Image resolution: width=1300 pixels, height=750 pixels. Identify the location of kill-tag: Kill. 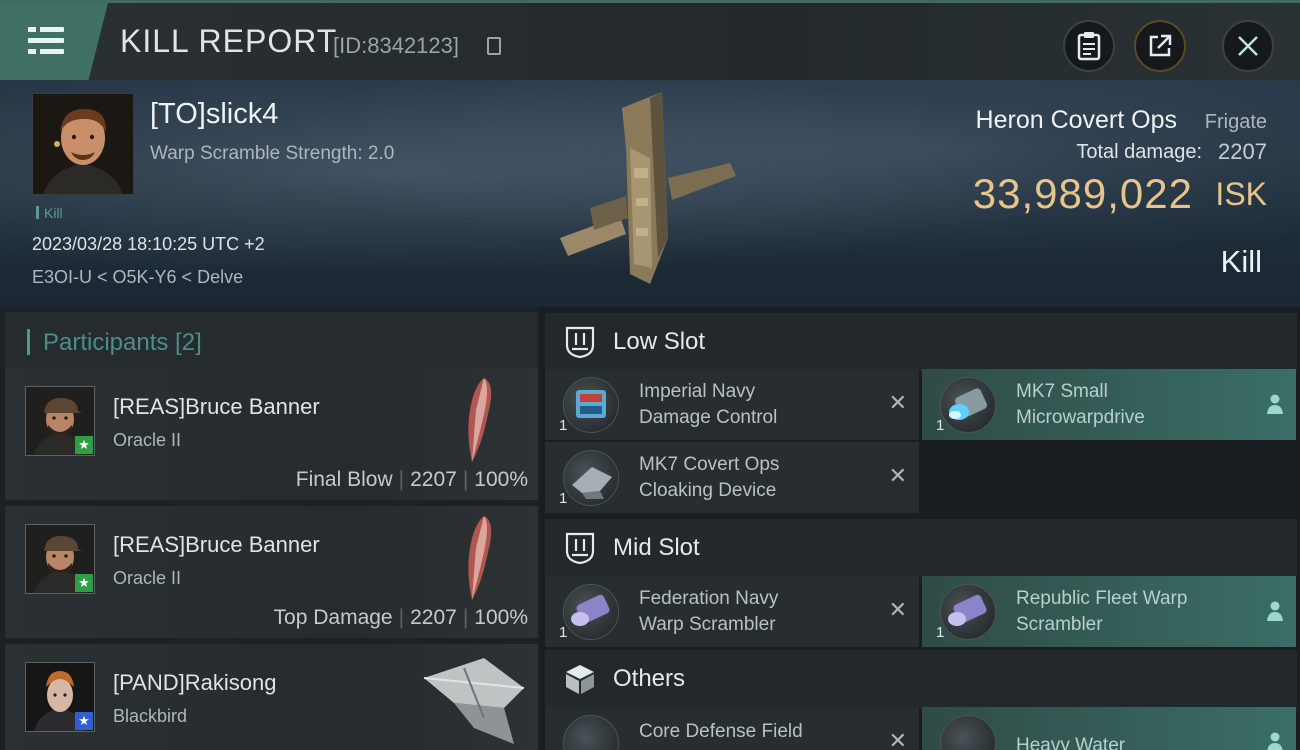
(49, 213).